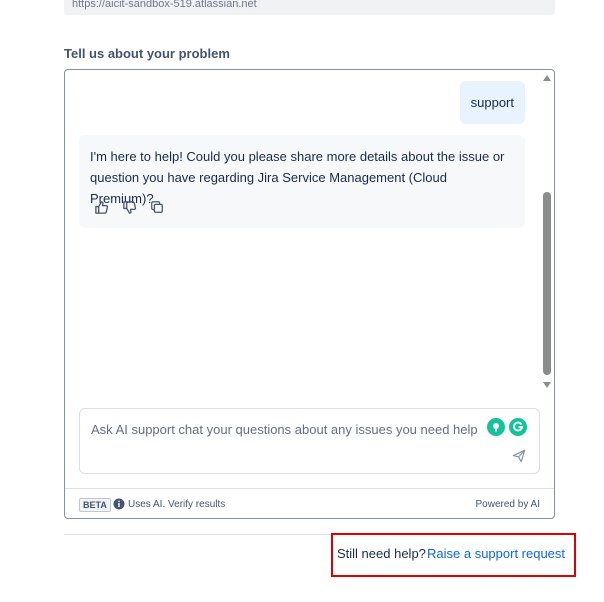 The image size is (604, 602). I want to click on grammarly-assist-icon, so click(496, 427).